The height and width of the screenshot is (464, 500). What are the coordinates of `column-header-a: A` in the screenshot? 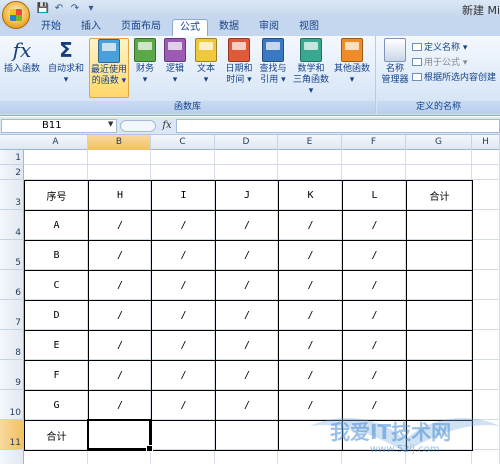 It's located at (56, 142).